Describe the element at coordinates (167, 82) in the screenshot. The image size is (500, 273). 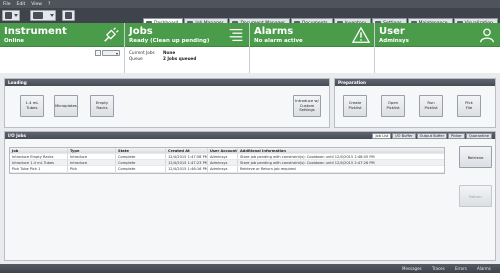
I see `loading-panel-title: Loading` at that location.